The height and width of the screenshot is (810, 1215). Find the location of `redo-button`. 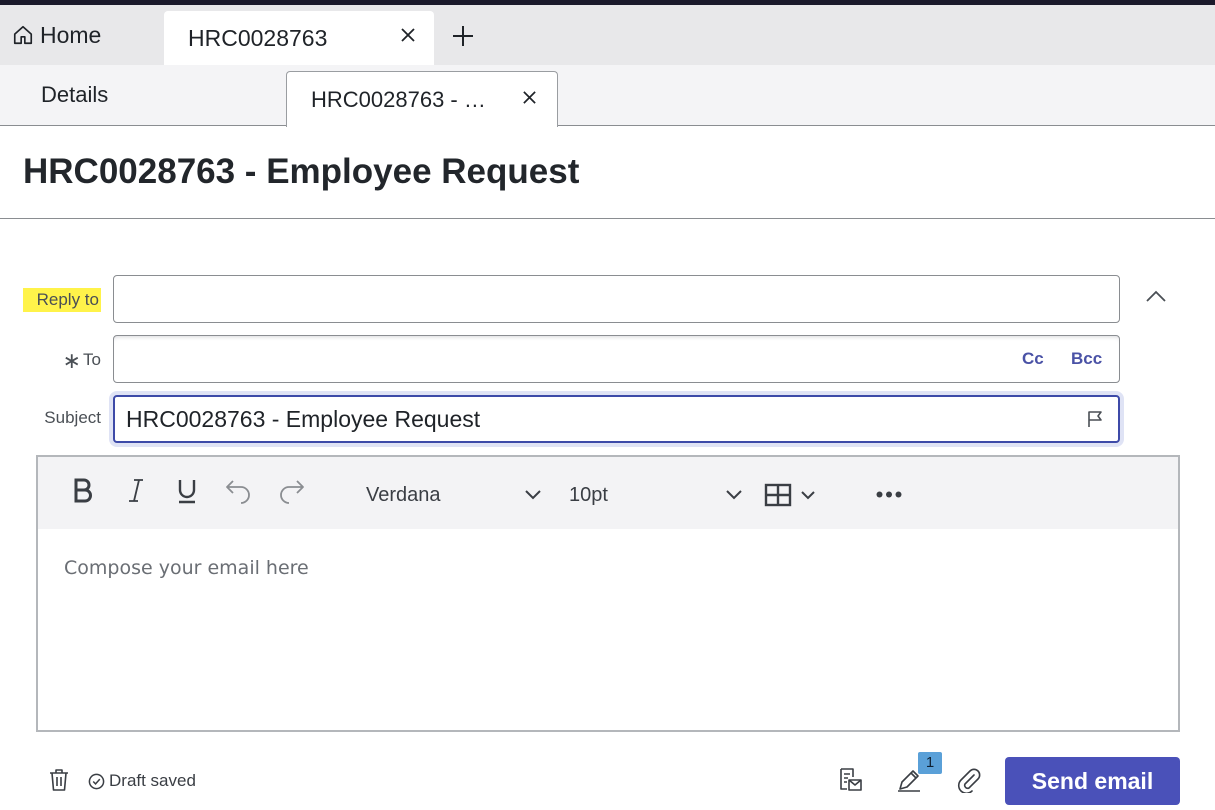

redo-button is located at coordinates (292, 491).